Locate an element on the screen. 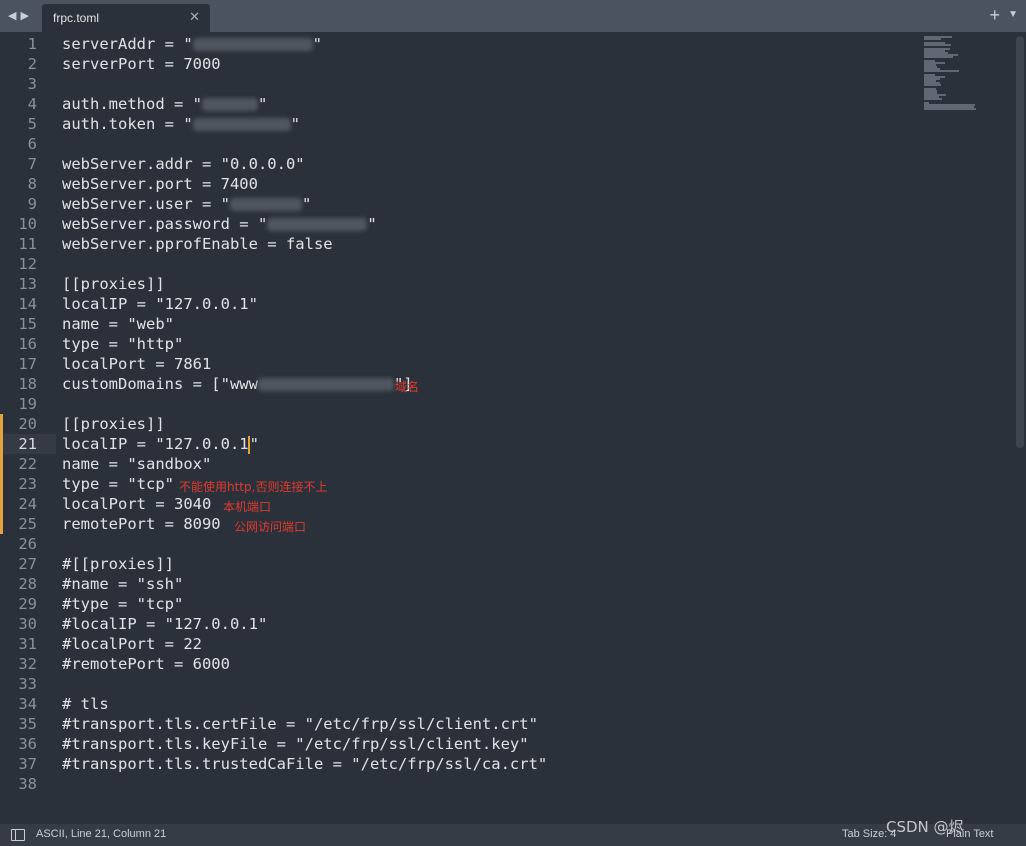 This screenshot has height=846, width=1026. code-text: serverAddr = " is located at coordinates (127, 44).